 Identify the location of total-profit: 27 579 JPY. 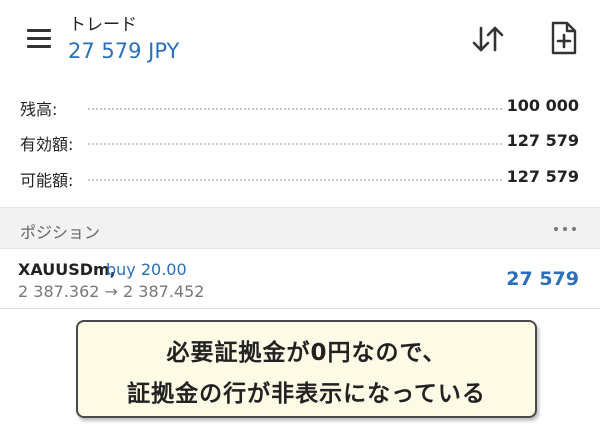
(124, 51).